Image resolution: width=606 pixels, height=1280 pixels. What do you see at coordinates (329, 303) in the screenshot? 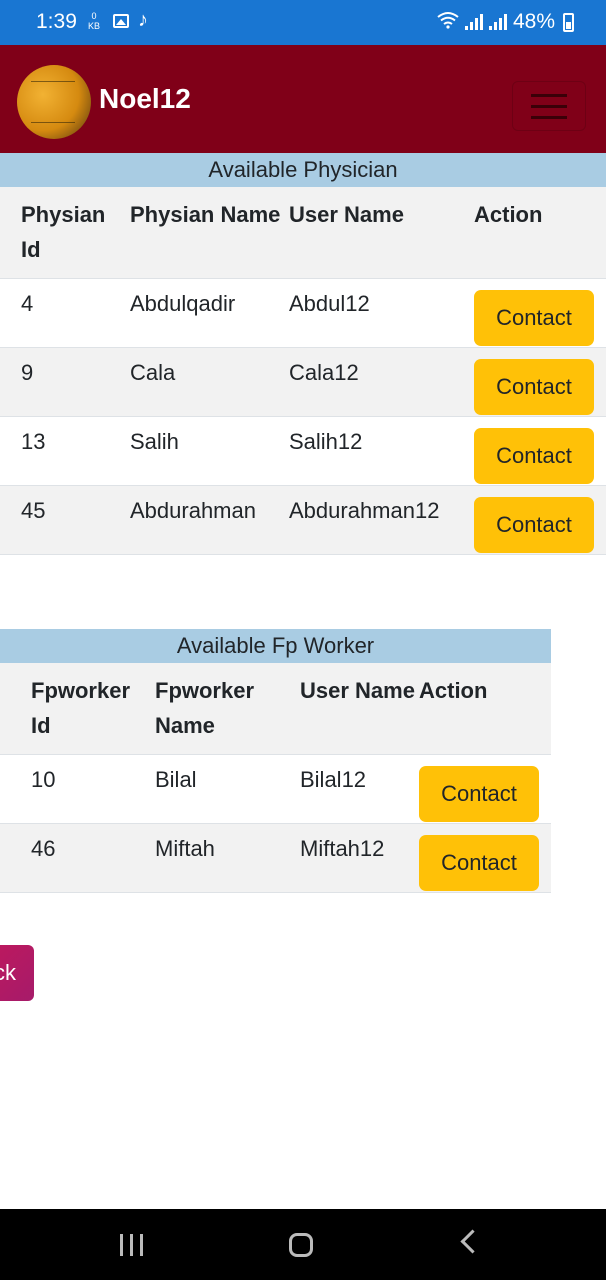
I see `cell-username: Abdul12` at bounding box center [329, 303].